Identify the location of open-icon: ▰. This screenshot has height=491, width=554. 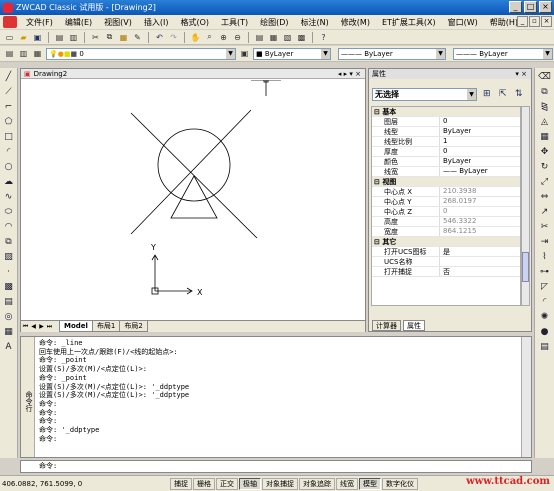
(23, 37).